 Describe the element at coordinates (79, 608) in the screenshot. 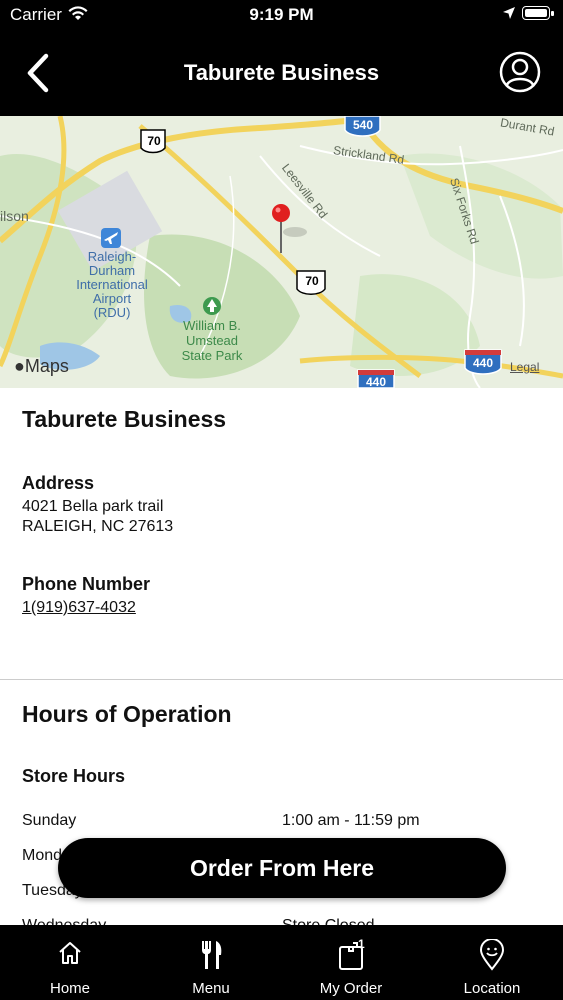

I see `phone-link: 1(919)637-4032` at that location.